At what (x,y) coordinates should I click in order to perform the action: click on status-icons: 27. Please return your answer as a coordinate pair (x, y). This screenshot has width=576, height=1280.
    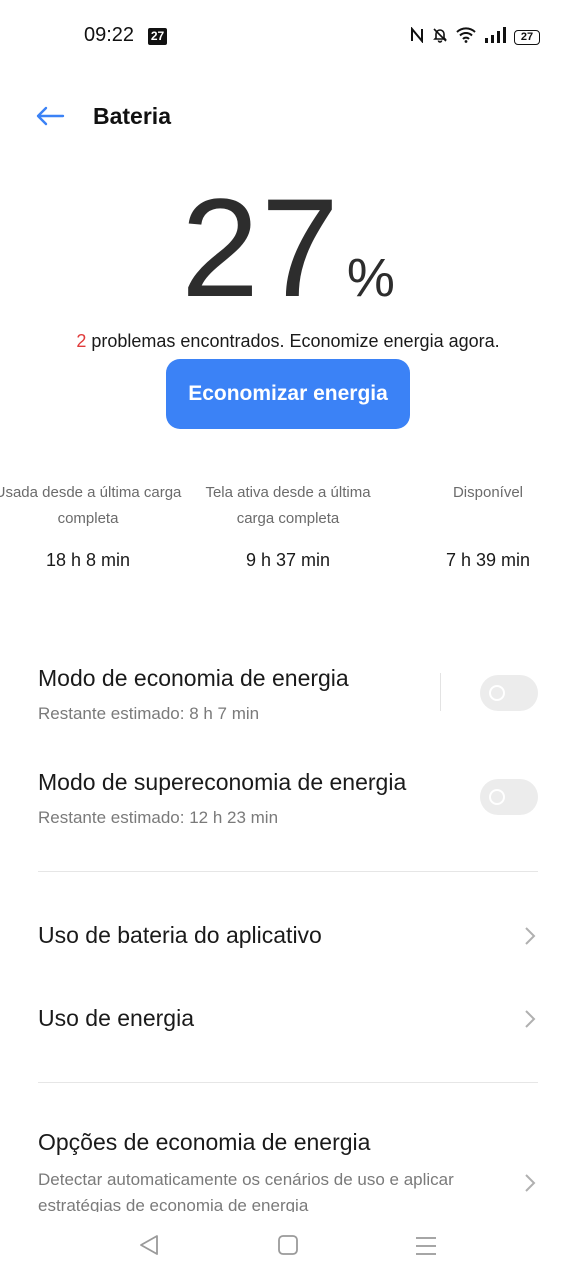
    Looking at the image, I should click on (475, 37).